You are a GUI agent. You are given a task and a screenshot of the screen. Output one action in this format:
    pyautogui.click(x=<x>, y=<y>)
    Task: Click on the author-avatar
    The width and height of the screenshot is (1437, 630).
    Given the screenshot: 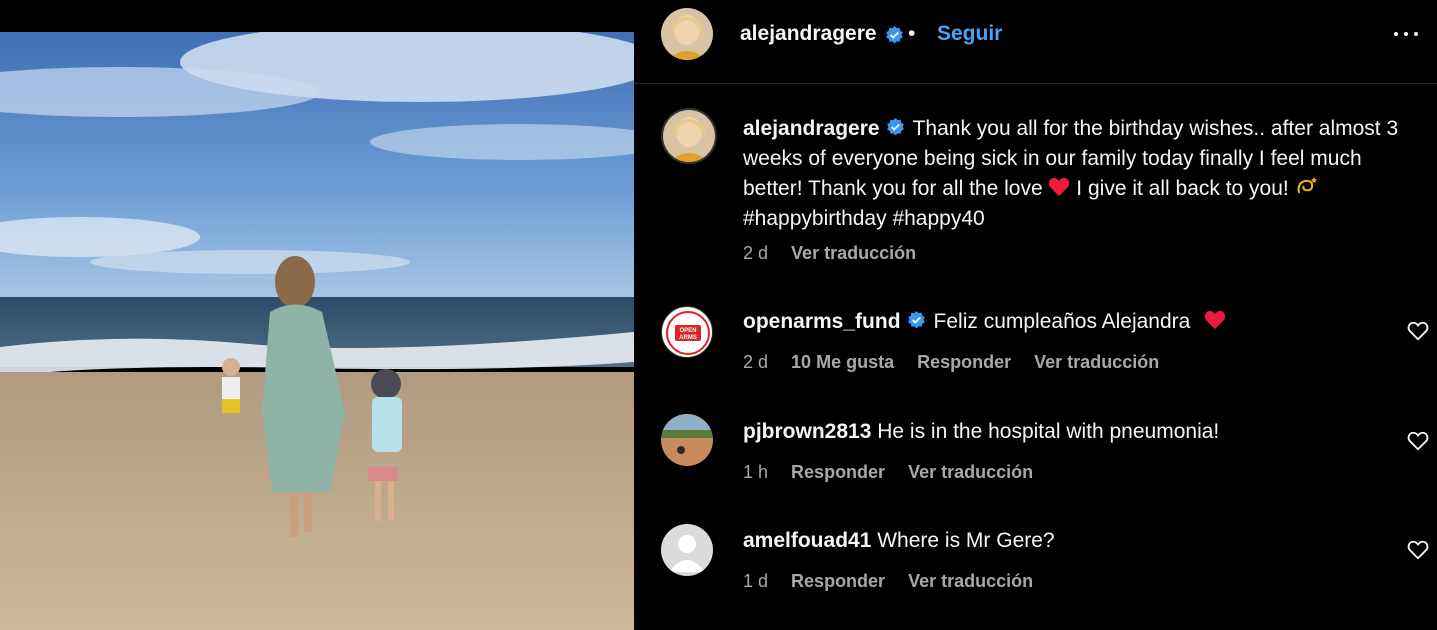 What is the action you would take?
    pyautogui.click(x=687, y=34)
    